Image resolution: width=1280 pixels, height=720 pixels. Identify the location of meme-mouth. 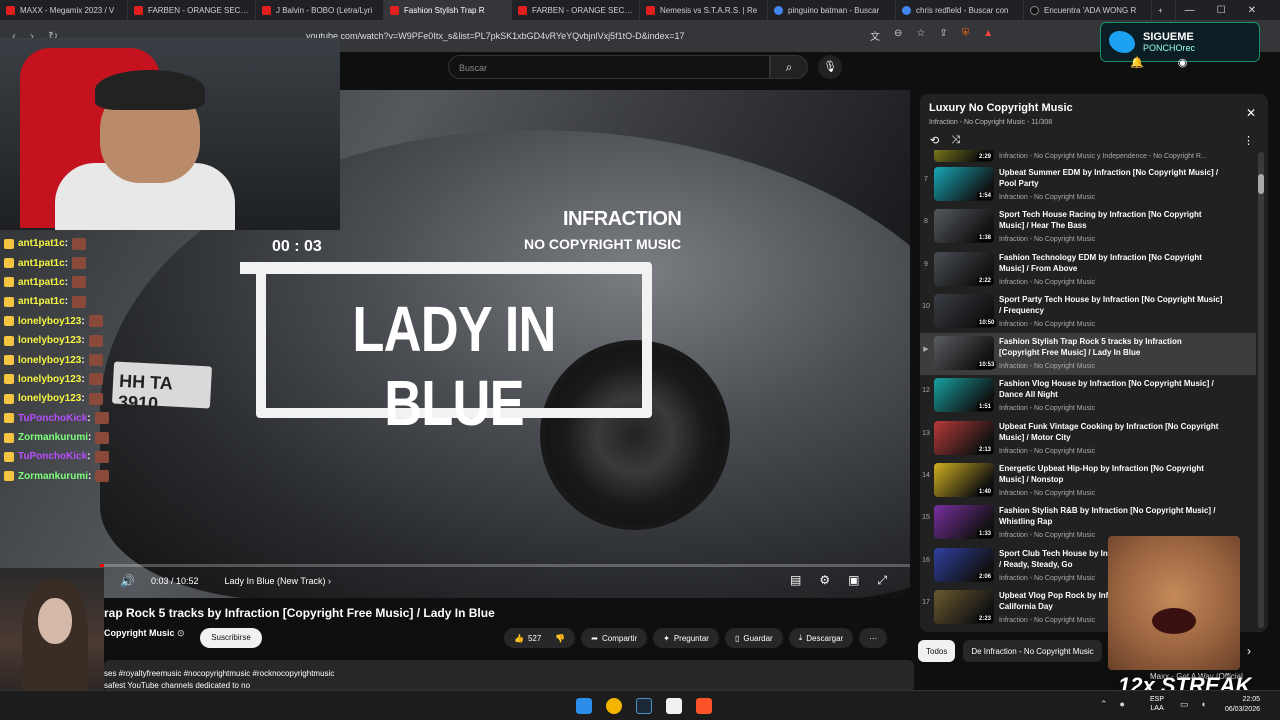
(1174, 621).